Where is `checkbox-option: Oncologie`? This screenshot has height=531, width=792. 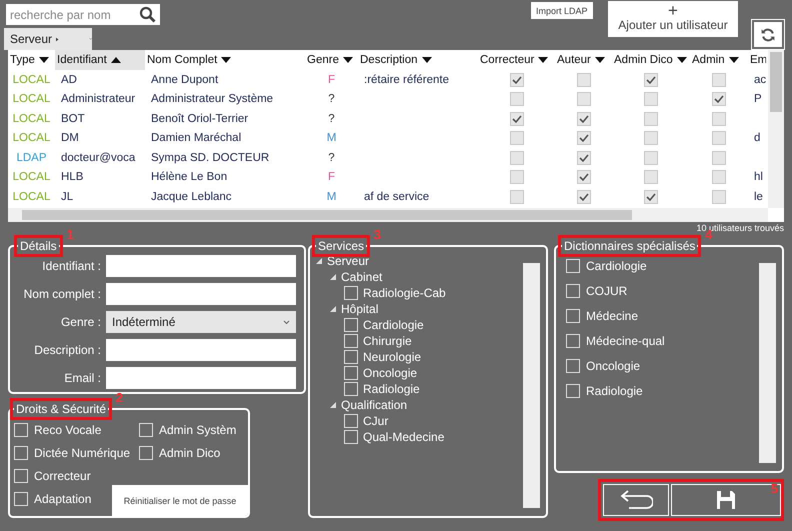
checkbox-option: Oncologie is located at coordinates (601, 365).